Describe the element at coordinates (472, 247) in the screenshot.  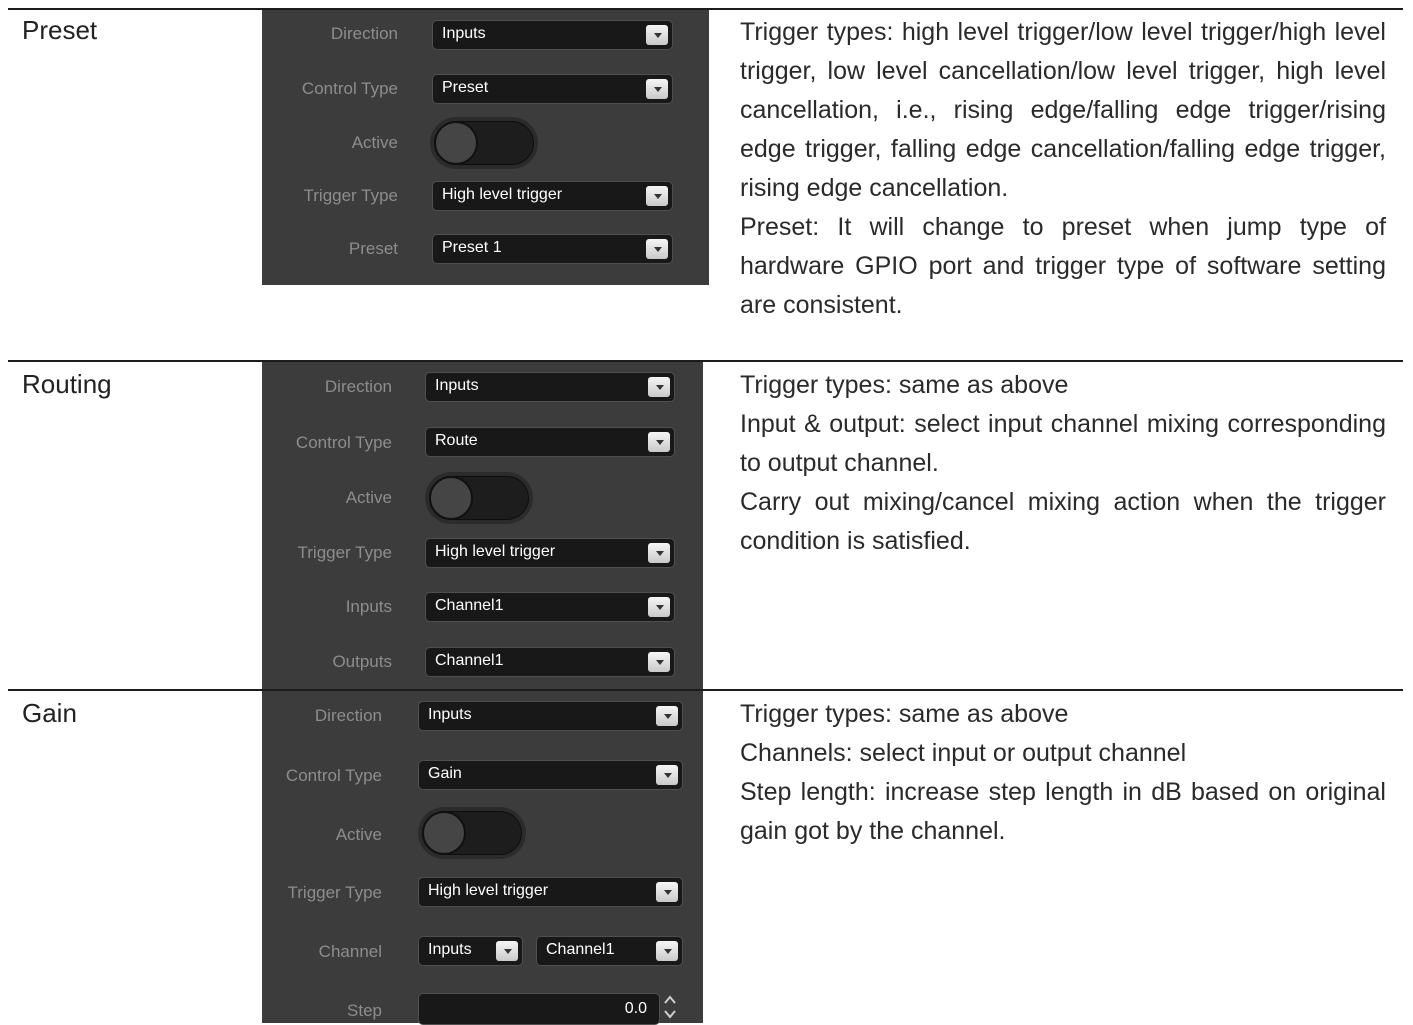
I see `preset-value: Preset 1` at that location.